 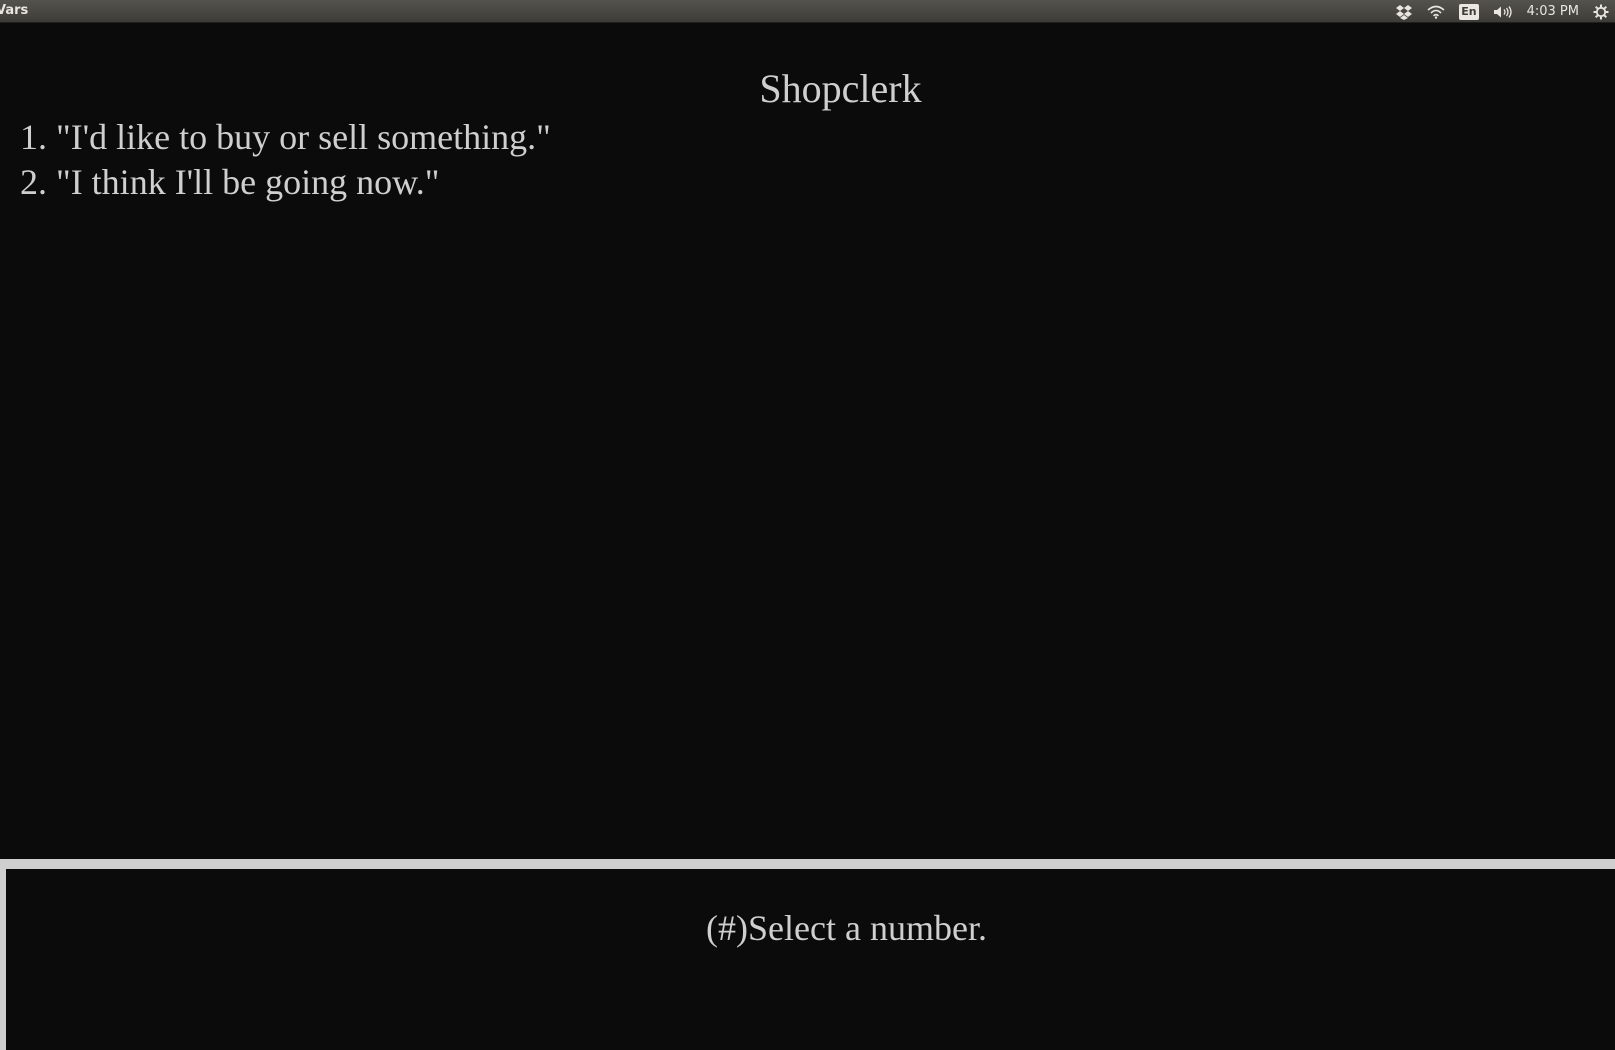 What do you see at coordinates (1404, 11) in the screenshot?
I see `dropbox-icon` at bounding box center [1404, 11].